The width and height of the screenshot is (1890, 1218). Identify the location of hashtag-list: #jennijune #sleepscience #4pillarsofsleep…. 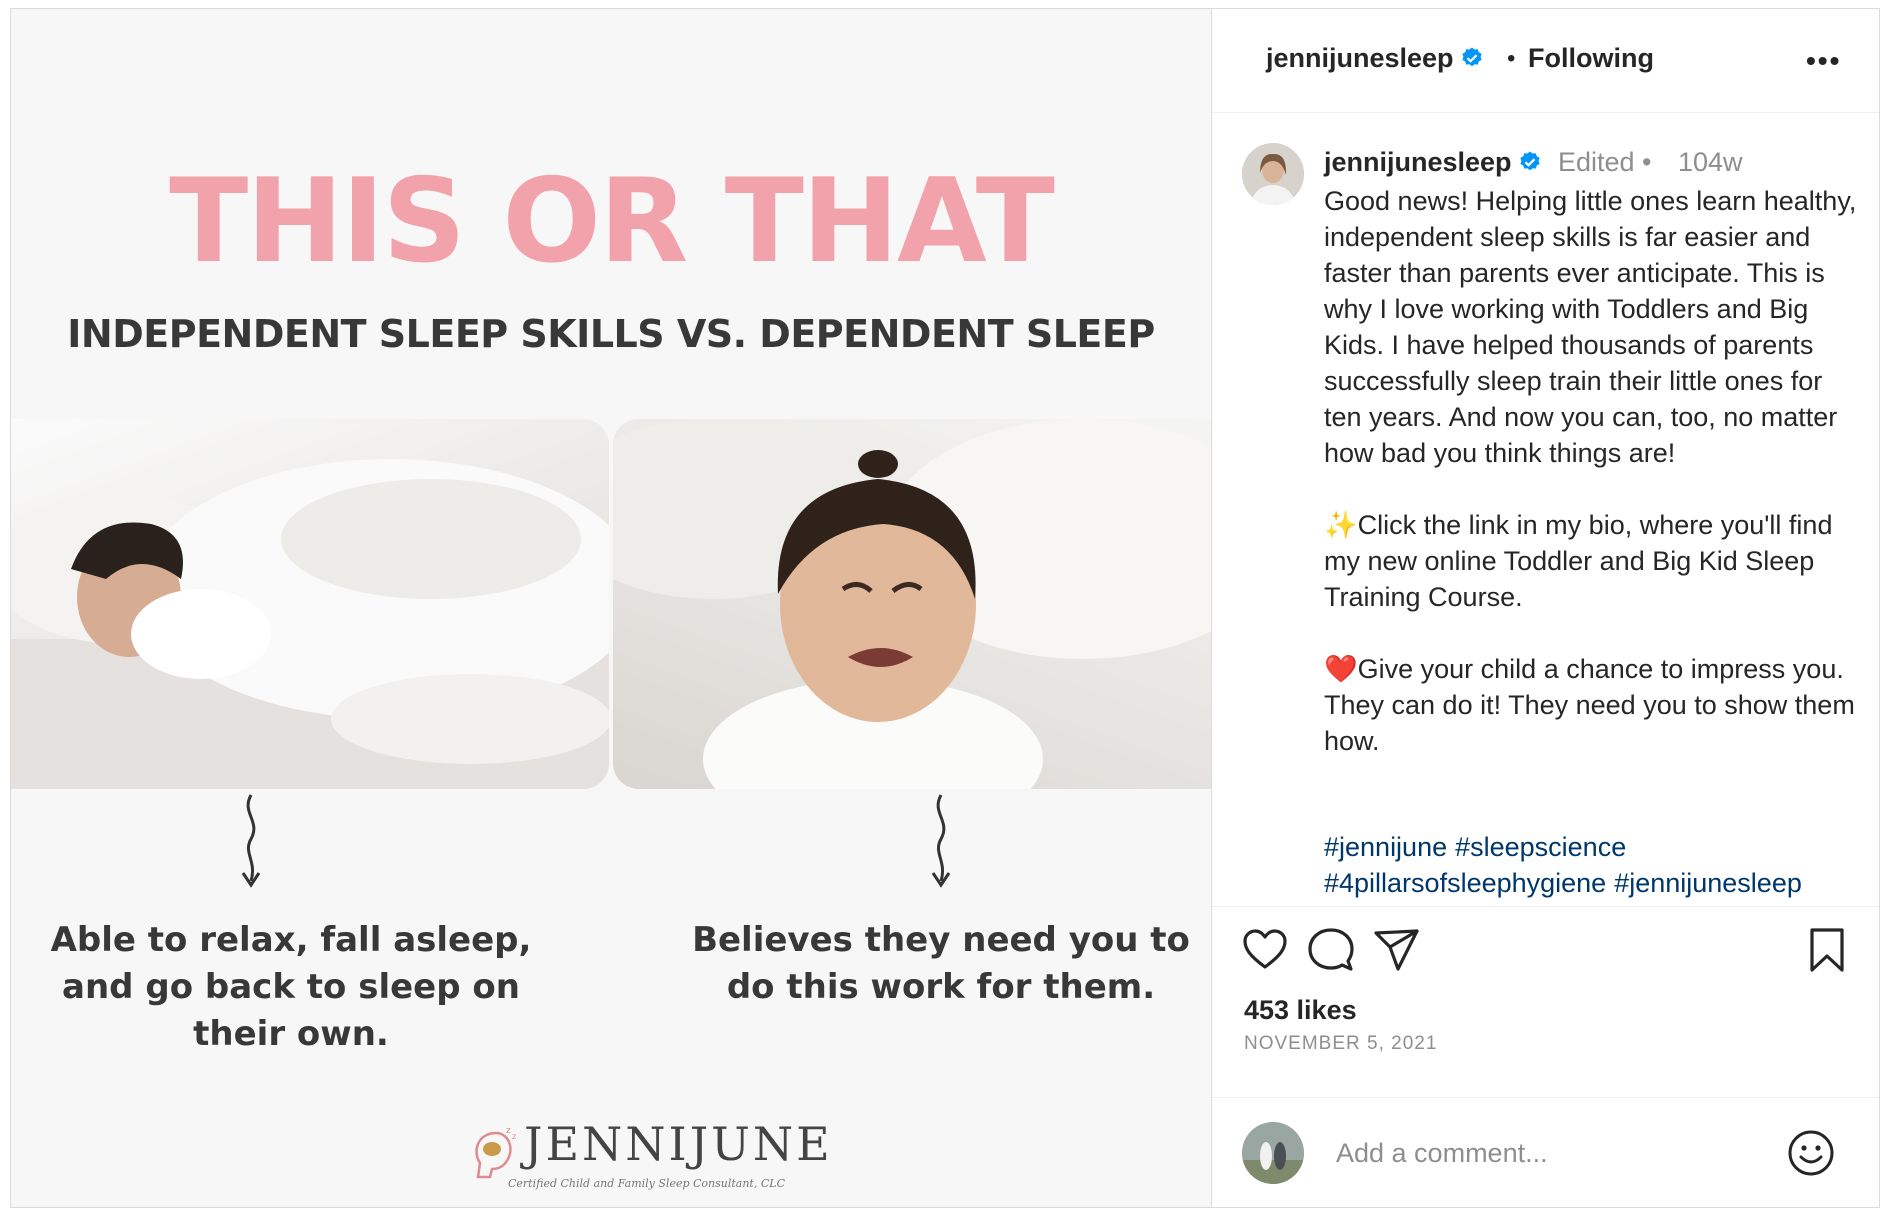
(1594, 865).